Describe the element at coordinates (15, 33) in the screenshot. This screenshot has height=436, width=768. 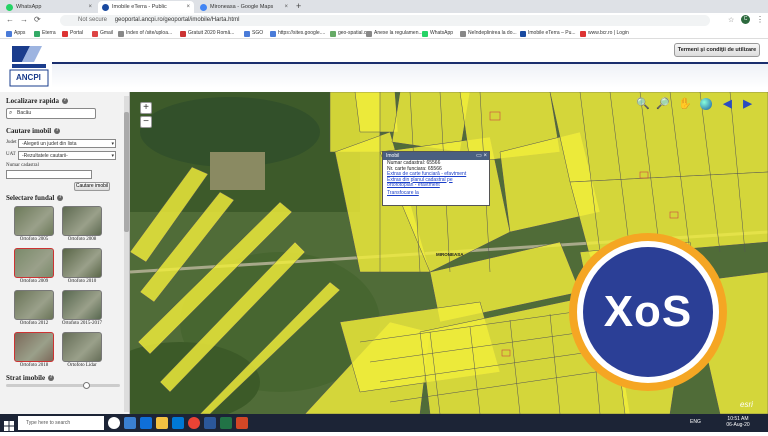
I see `bookmark-item: Apps` at that location.